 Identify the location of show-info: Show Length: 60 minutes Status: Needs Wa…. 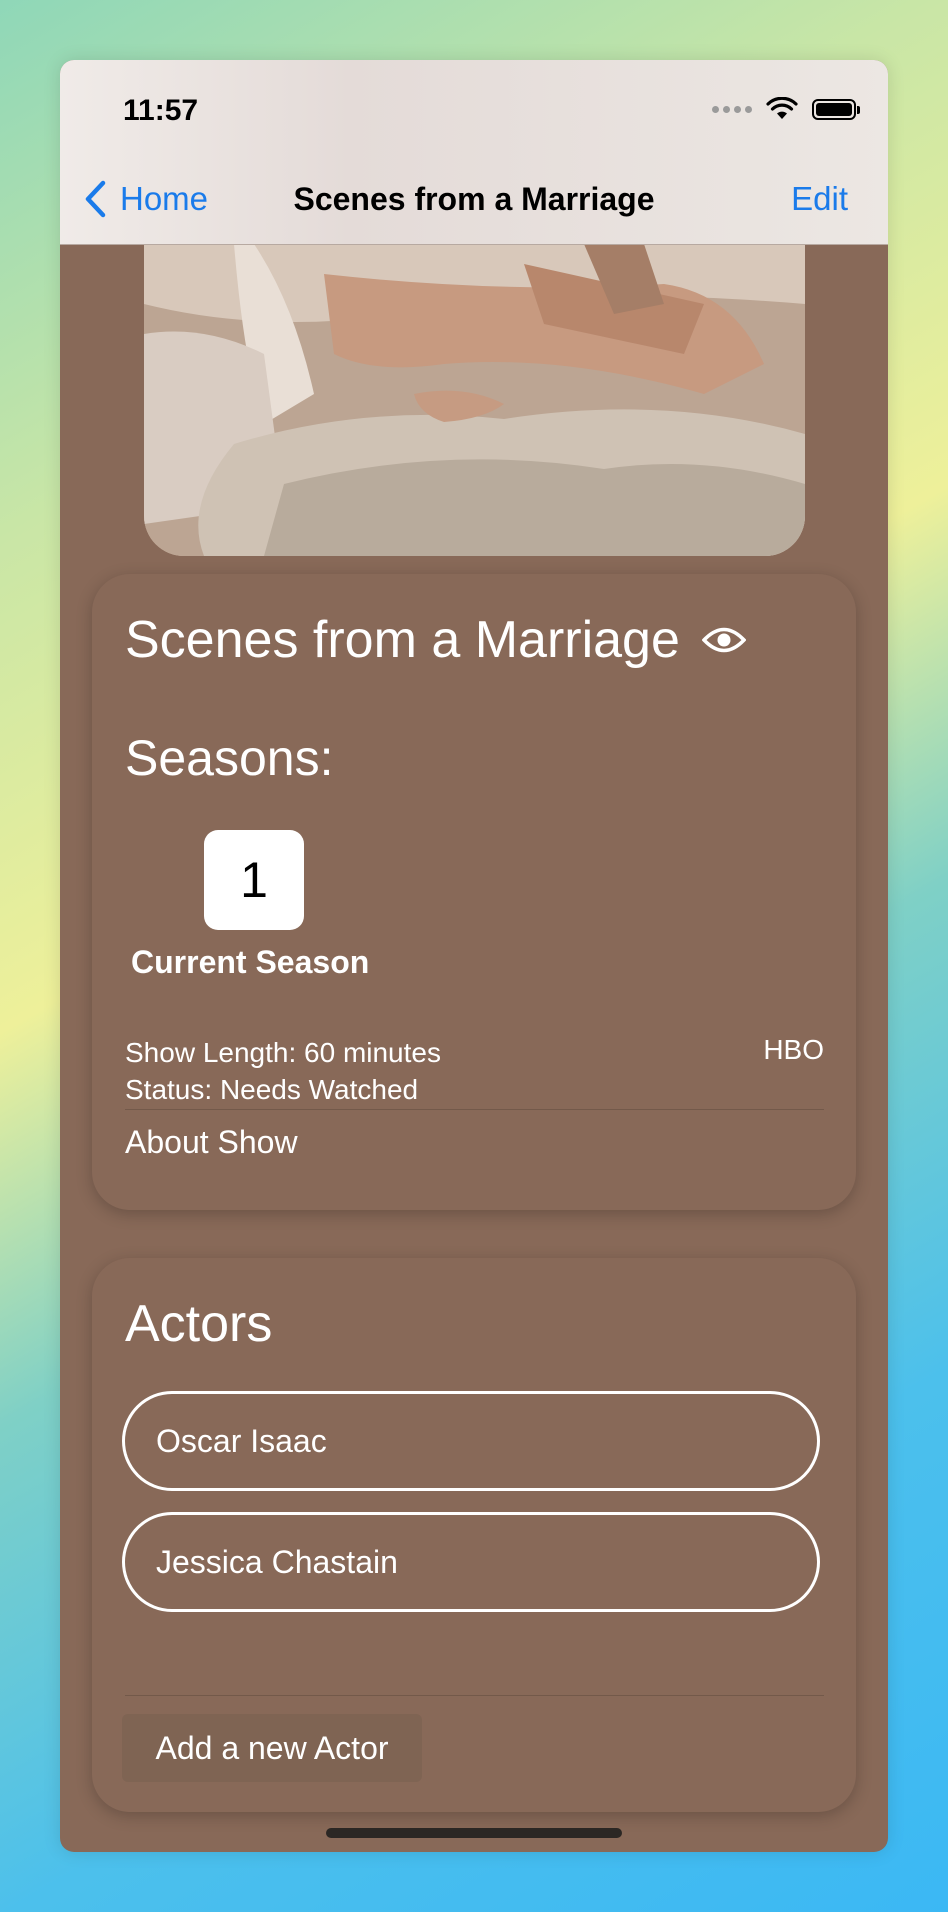
(283, 1071).